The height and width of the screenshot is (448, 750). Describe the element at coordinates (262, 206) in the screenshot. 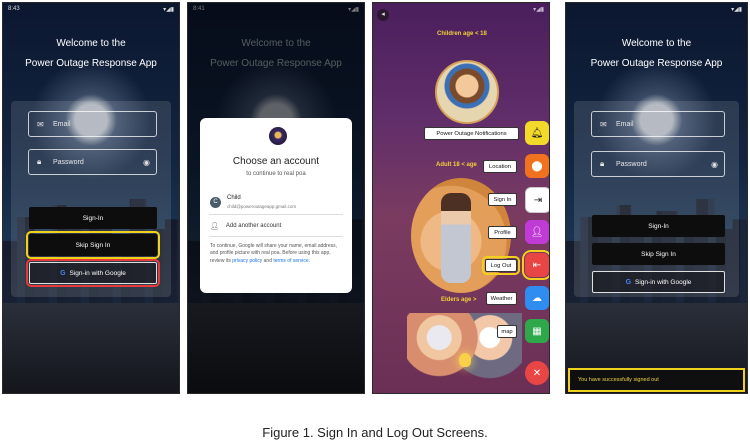

I see `account-email: child@poweroutageapp.gmail.com` at that location.